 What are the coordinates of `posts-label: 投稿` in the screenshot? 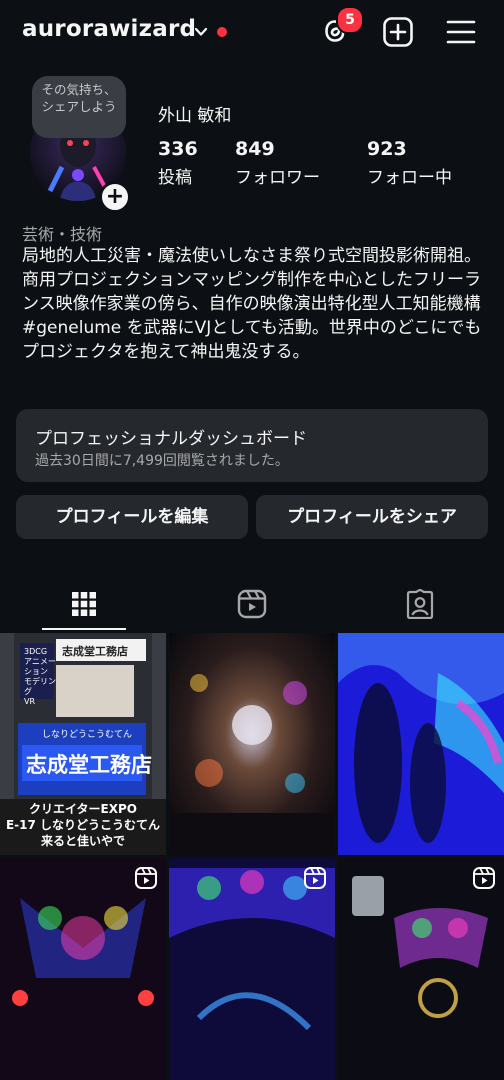 It's located at (175, 175).